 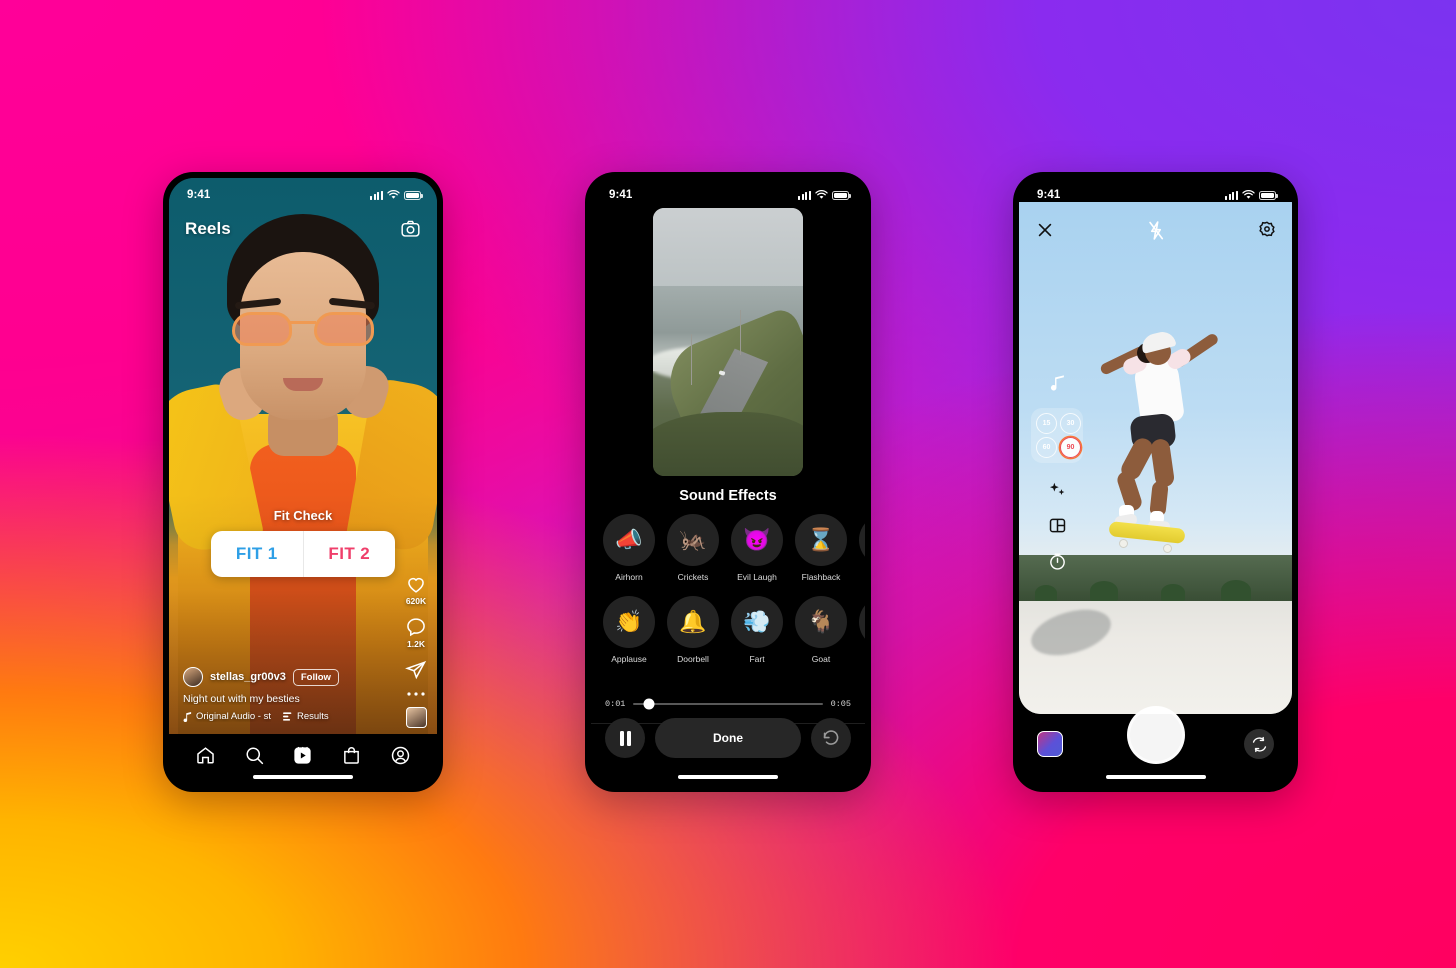 What do you see at coordinates (1050, 744) in the screenshot?
I see `gallery-thumbnail` at bounding box center [1050, 744].